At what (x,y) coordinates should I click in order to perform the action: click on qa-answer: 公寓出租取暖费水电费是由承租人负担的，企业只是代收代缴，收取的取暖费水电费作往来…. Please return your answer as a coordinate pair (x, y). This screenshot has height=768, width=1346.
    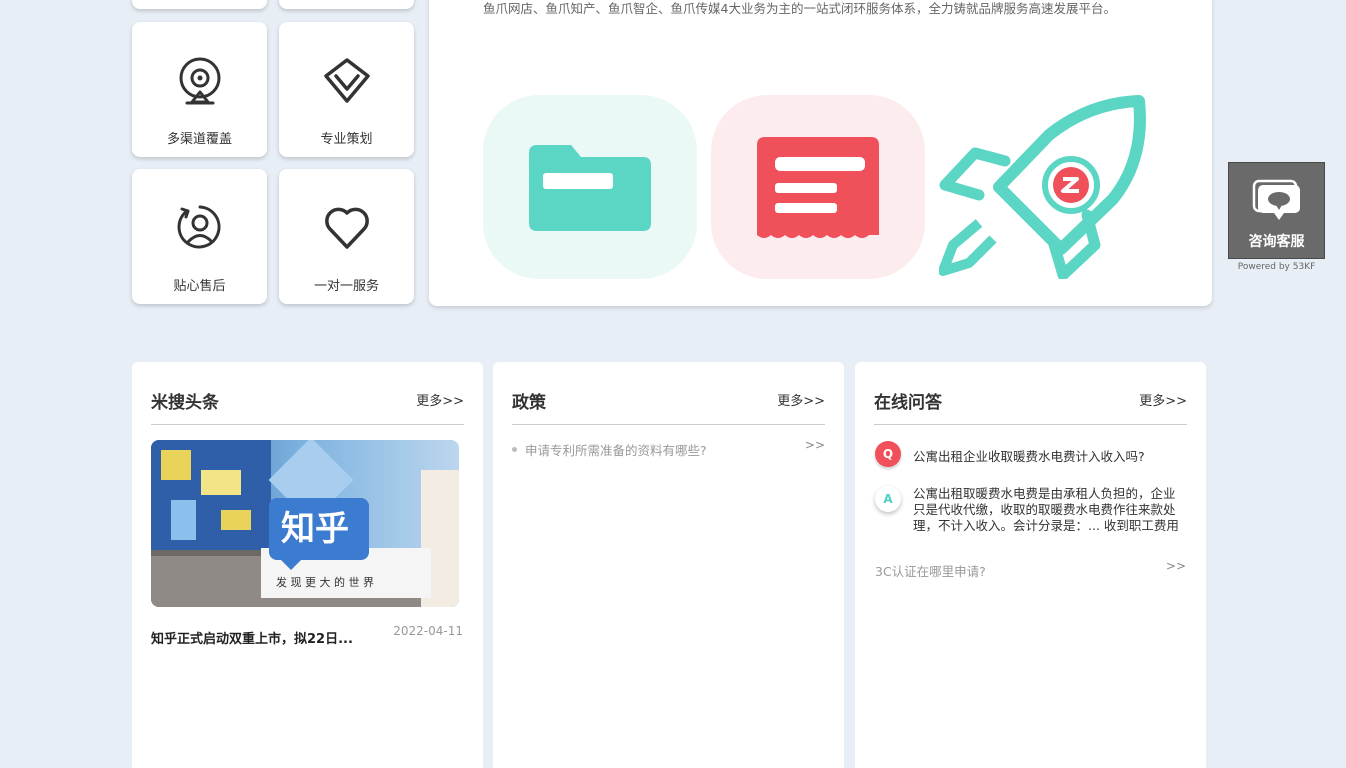
    Looking at the image, I should click on (1046, 509).